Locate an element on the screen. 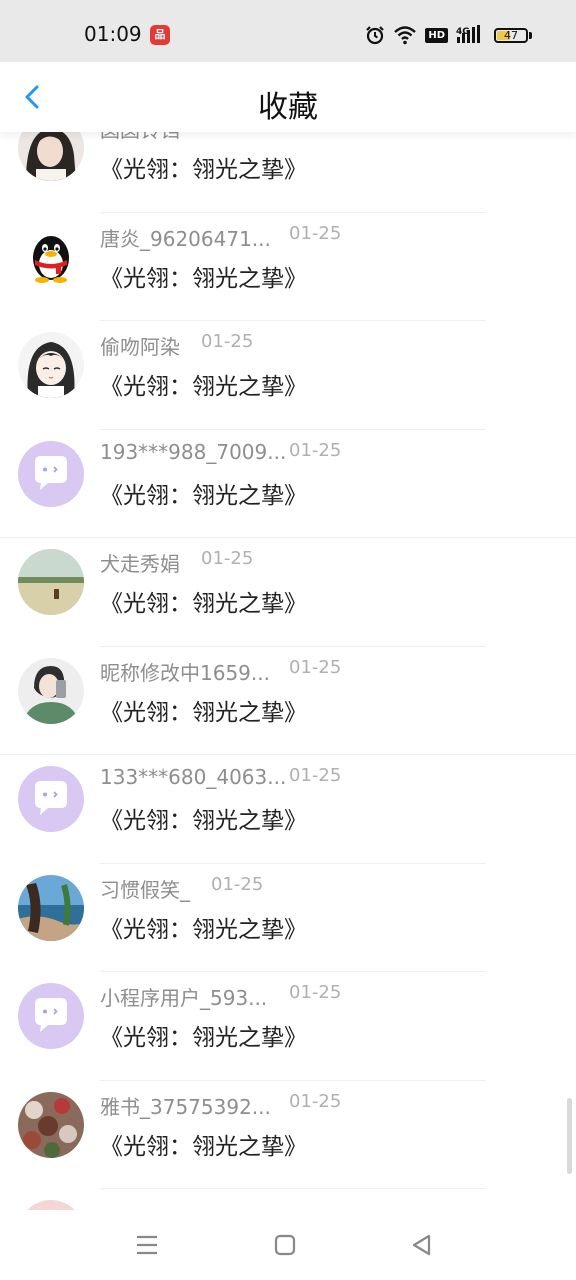  list-item: 雅书_37575392... 01-25 《光翎：翎光之挚》 is located at coordinates (288, 1135).